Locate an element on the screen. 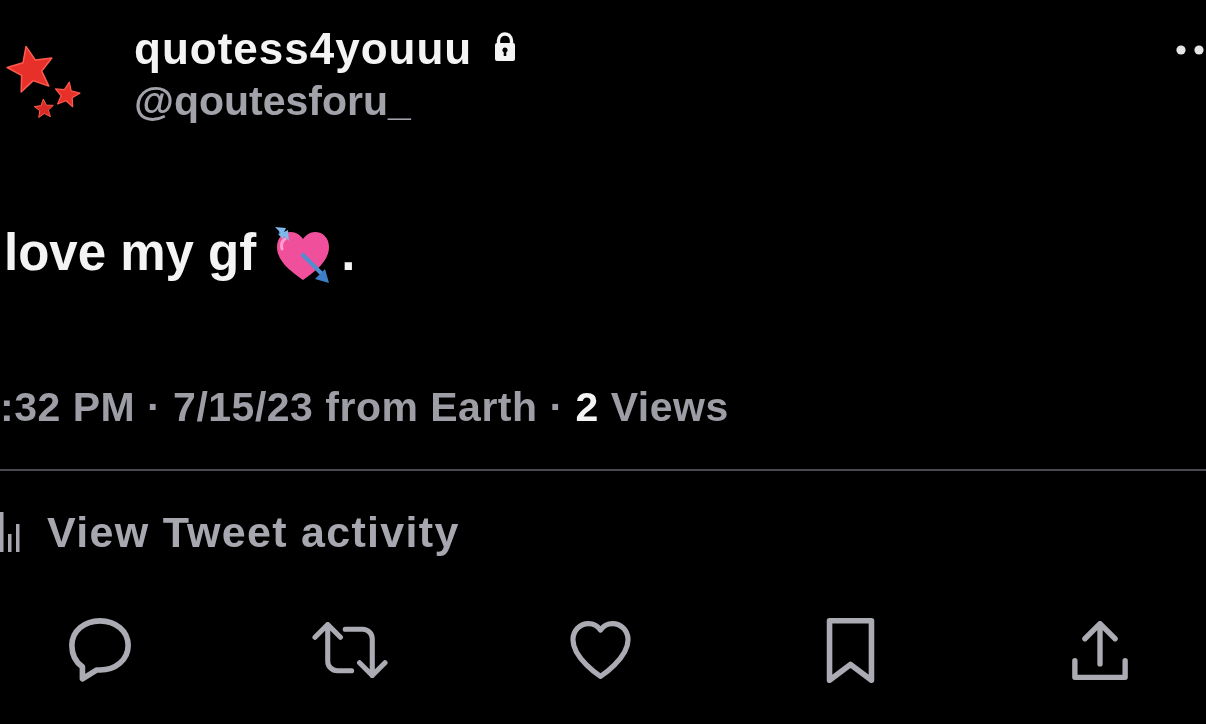 The width and height of the screenshot is (1206, 724). share-icon is located at coordinates (1100, 650).